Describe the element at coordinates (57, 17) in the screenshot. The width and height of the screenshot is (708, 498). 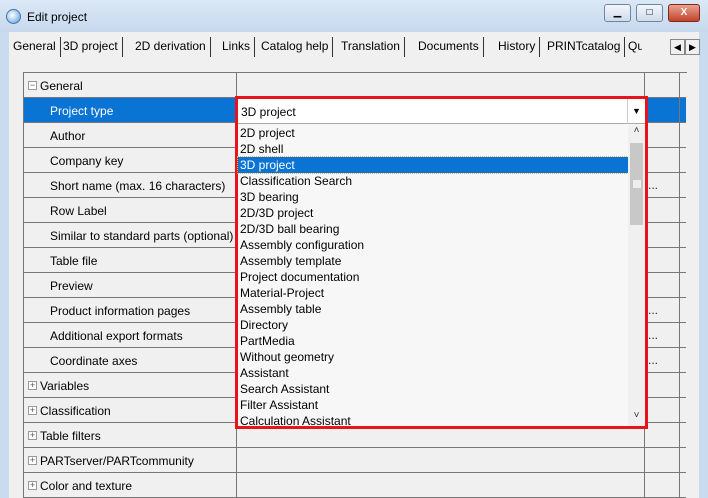
I see `window-title: Edit project` at that location.